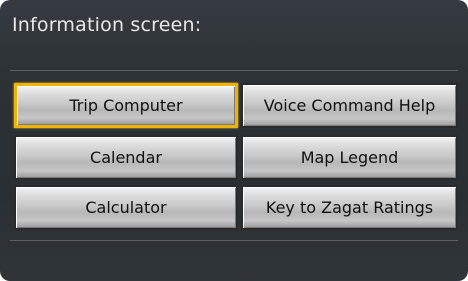  Describe the element at coordinates (349, 207) in the screenshot. I see `zagat-ratings-key-button: Key to Zagat Ratings` at that location.